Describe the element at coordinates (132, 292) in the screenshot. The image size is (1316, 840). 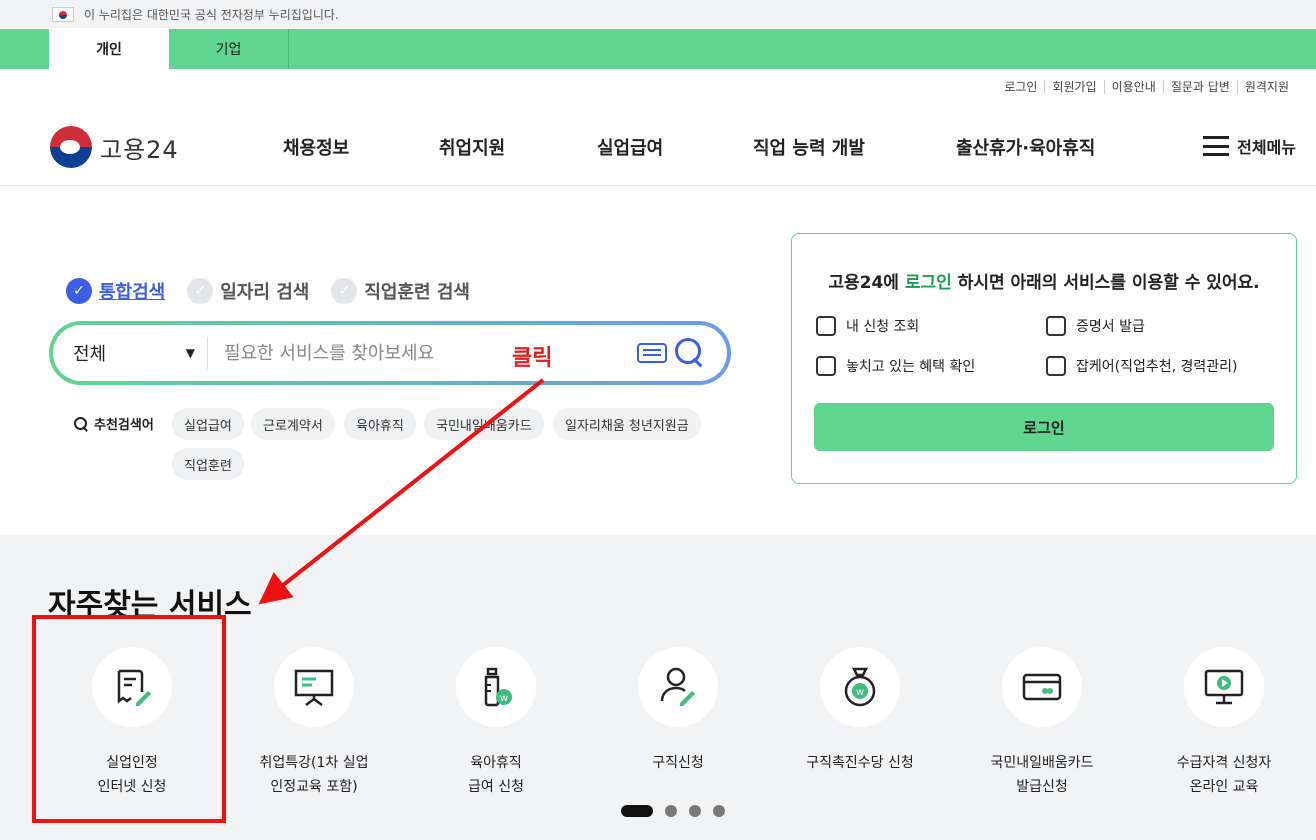
I see `search-type-label: 통합검색` at that location.